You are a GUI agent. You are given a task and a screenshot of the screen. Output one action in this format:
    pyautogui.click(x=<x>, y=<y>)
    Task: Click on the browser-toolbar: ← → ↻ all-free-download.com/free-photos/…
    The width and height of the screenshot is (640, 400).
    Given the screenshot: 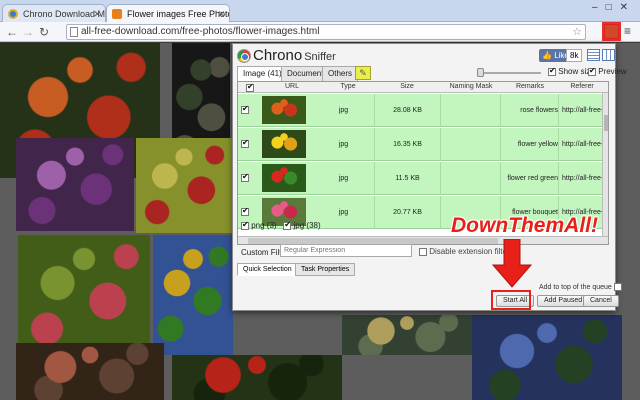 What is the action you would take?
    pyautogui.click(x=320, y=32)
    